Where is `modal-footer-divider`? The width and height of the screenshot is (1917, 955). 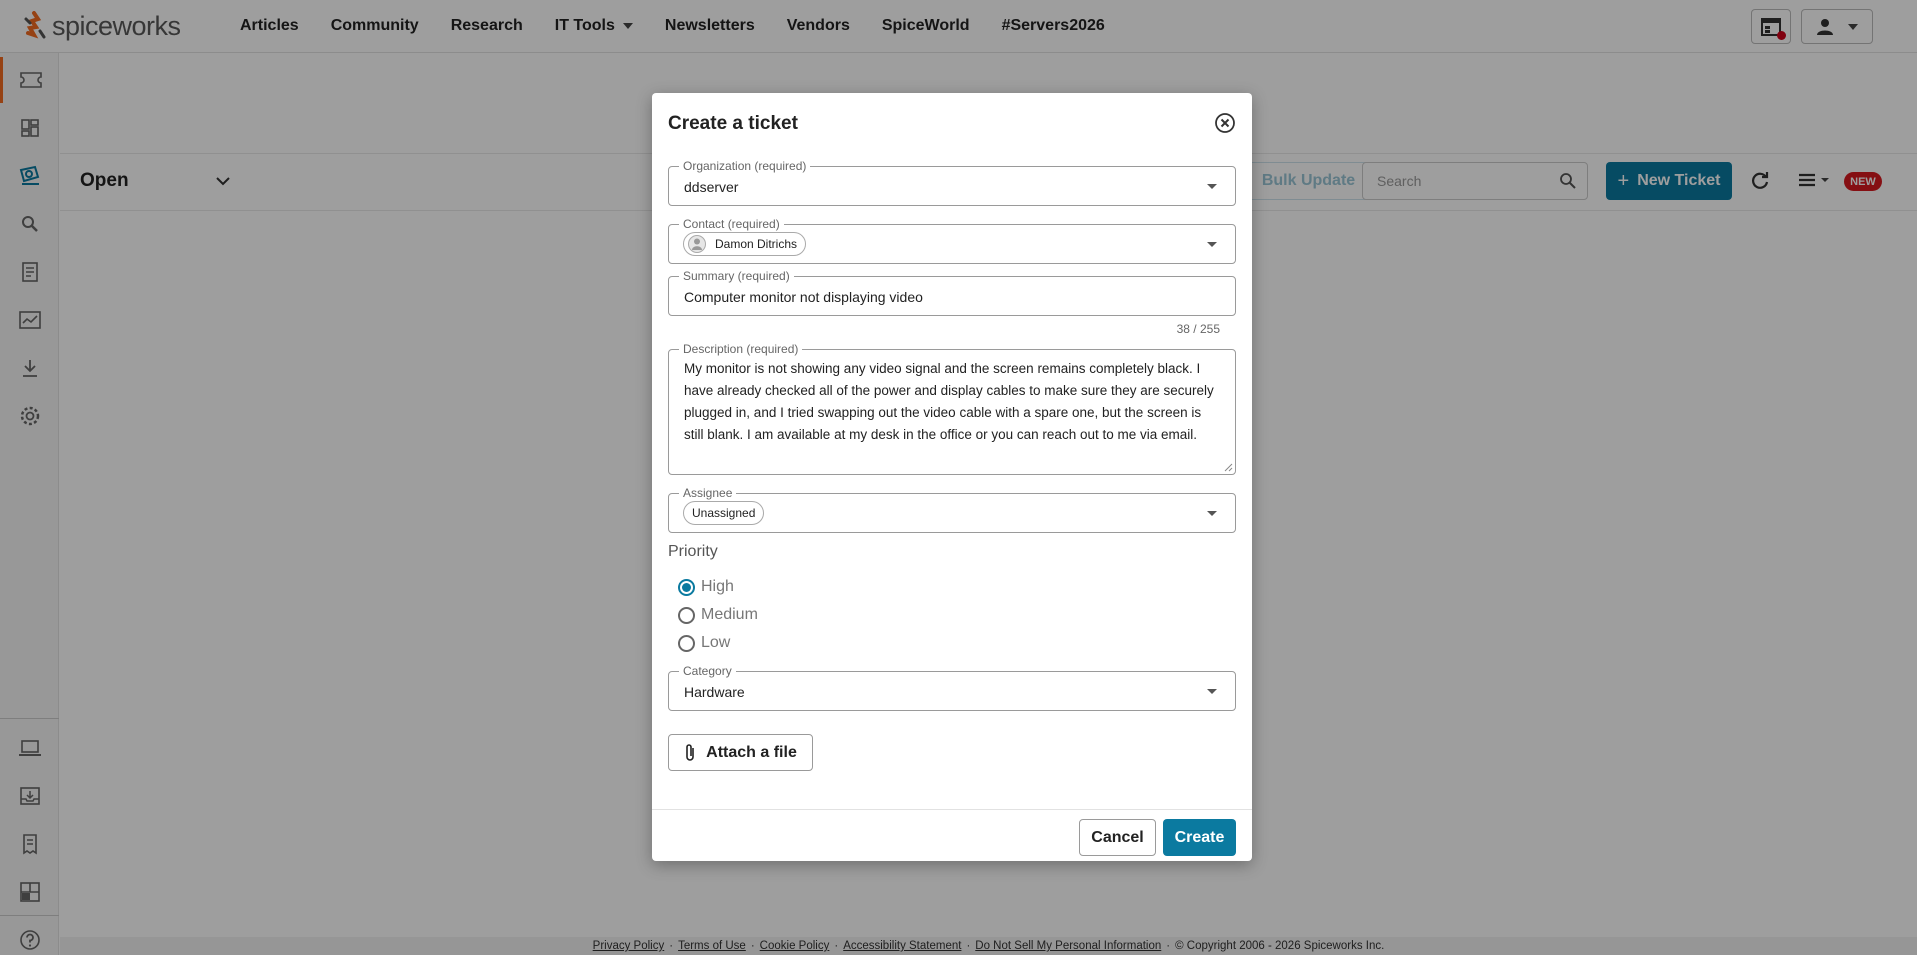 modal-footer-divider is located at coordinates (952, 809).